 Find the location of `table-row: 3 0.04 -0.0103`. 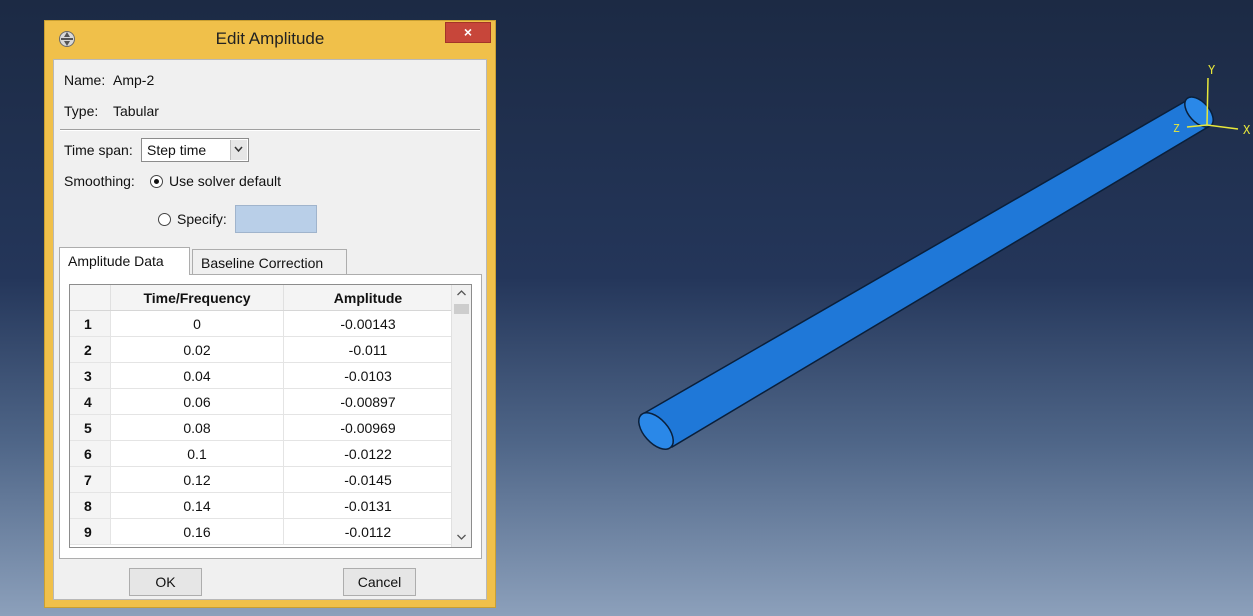

table-row: 3 0.04 -0.0103 is located at coordinates (261, 375).